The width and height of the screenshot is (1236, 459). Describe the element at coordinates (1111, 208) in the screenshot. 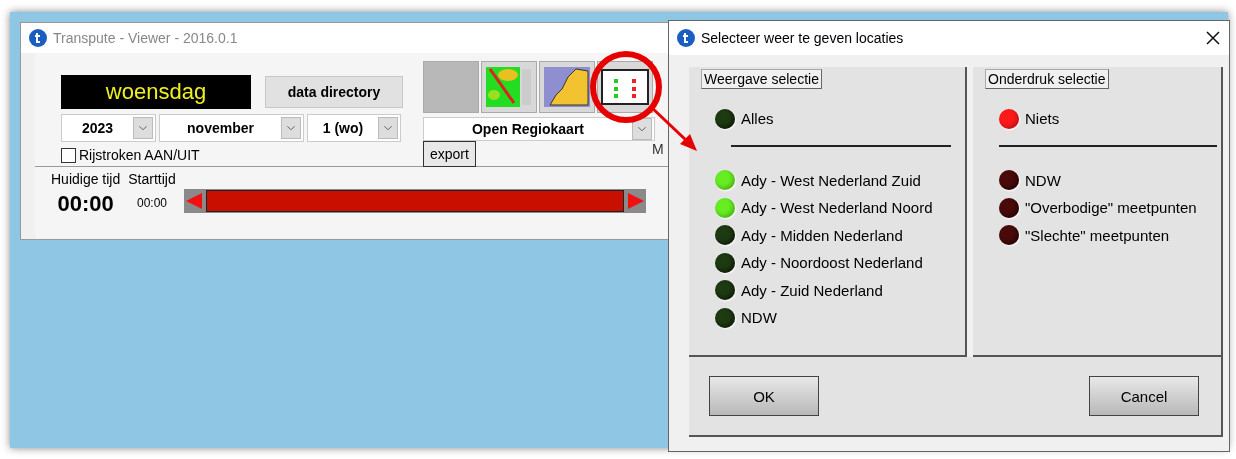

I see `option-label: "Overbodige" meetpunten` at that location.